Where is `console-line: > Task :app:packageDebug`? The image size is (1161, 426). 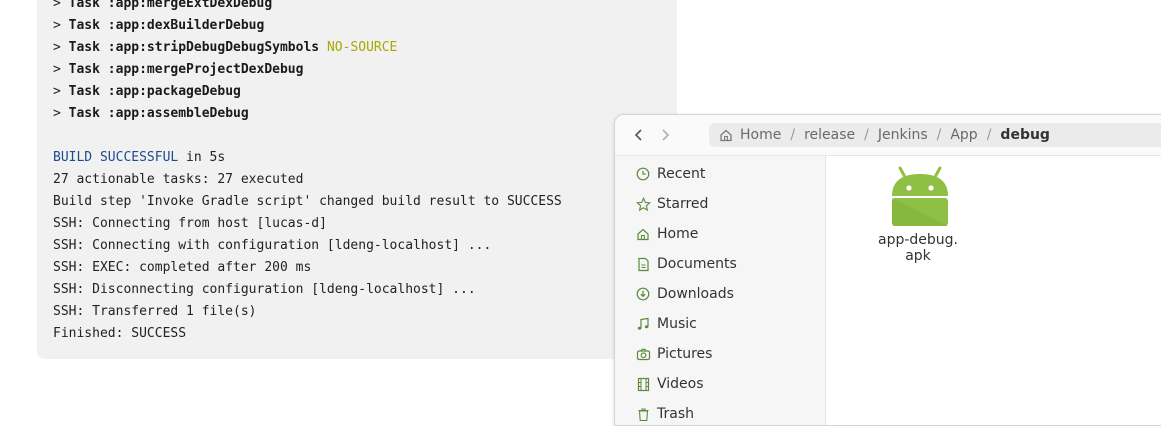 console-line: > Task :app:packageDebug is located at coordinates (147, 91).